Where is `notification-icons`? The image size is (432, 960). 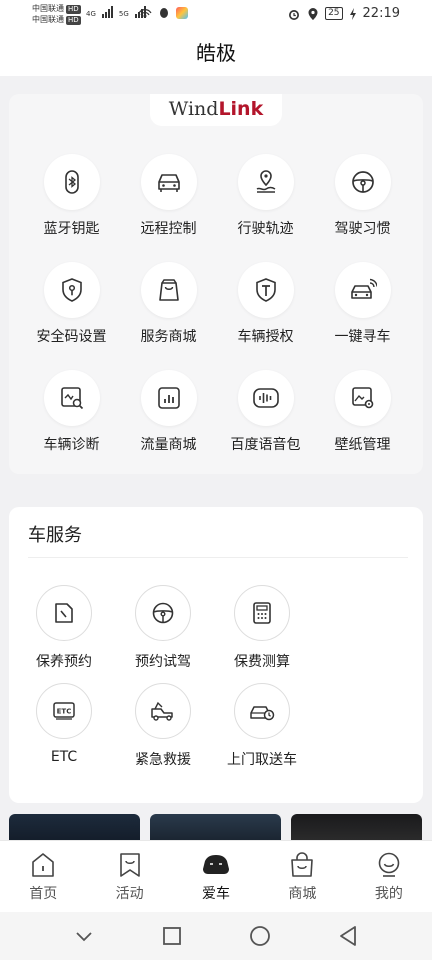 notification-icons is located at coordinates (163, 13).